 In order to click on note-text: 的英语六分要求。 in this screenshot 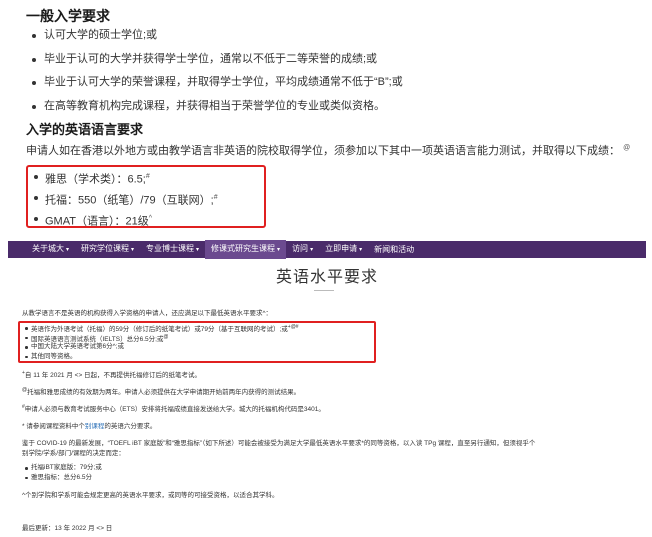, I will do `click(130, 426)`.